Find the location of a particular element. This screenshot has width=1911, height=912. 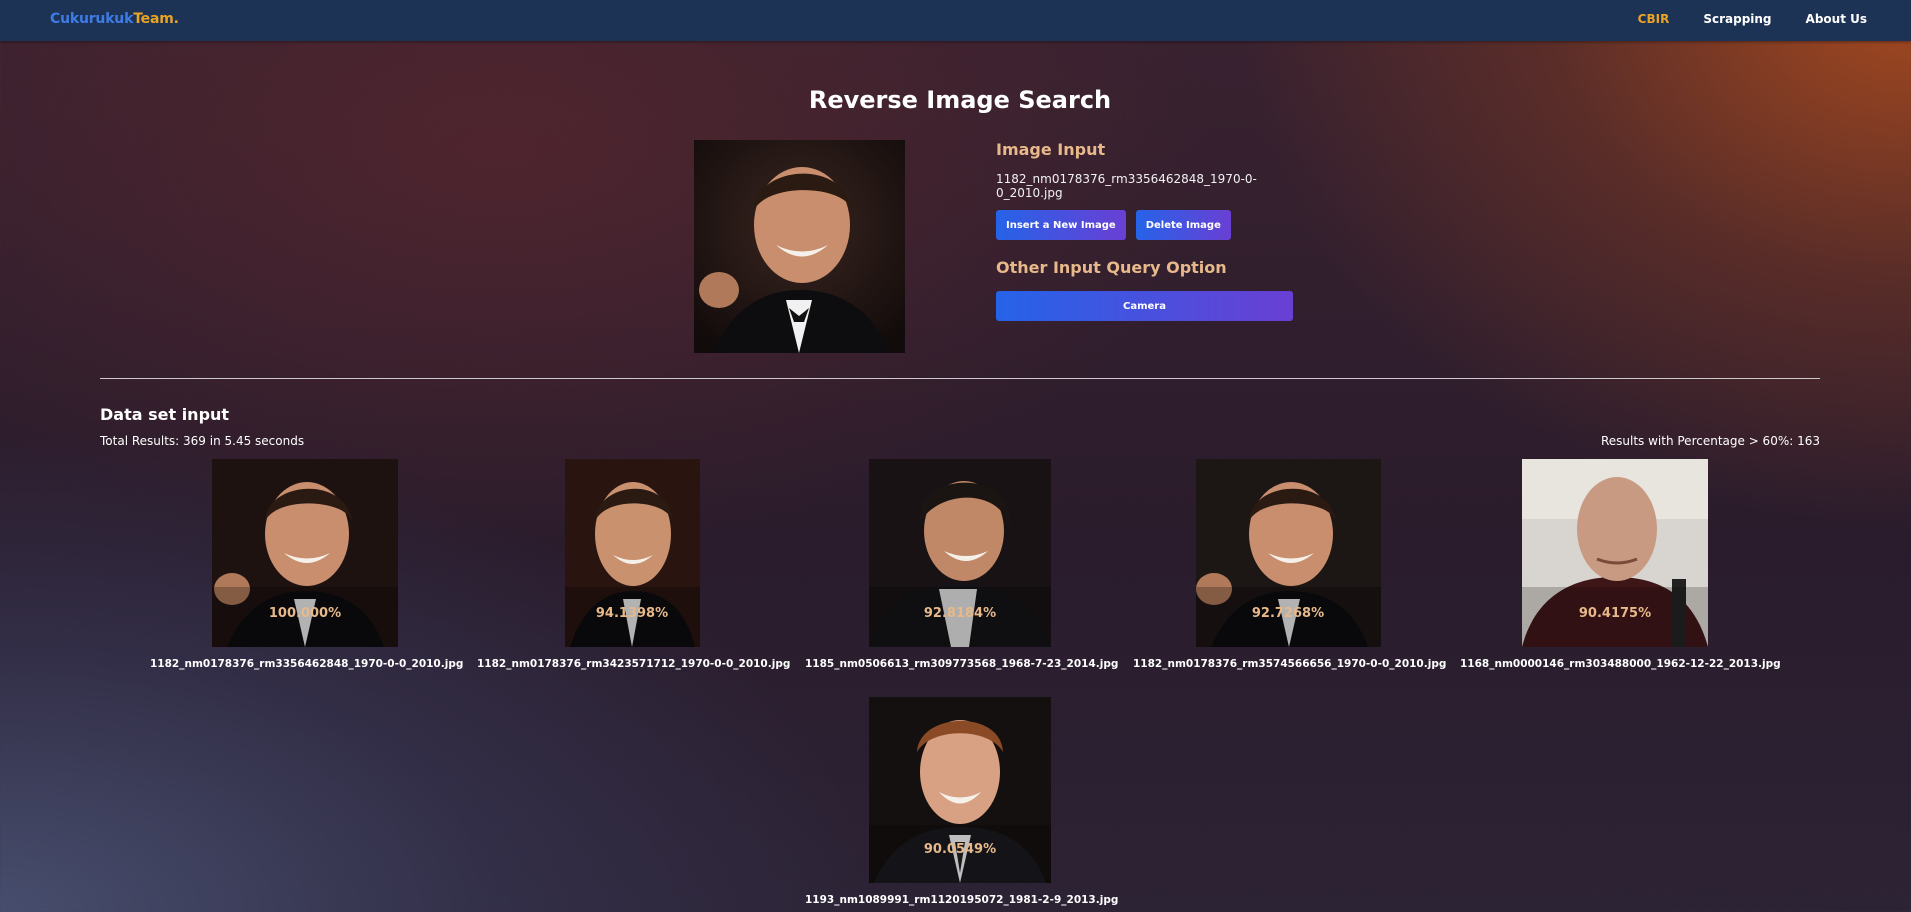

result-thumbnail: 90.4175% is located at coordinates (1615, 553).